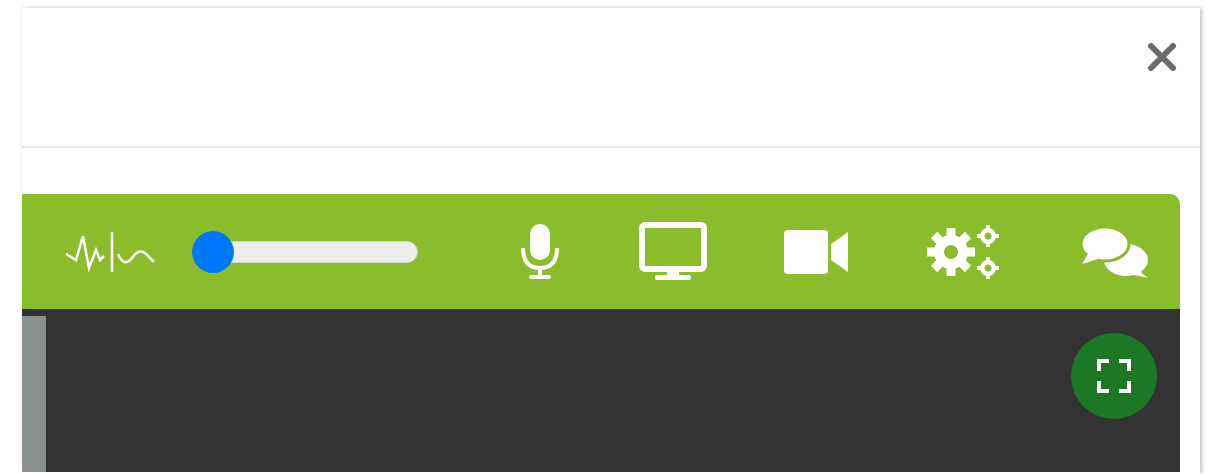 This screenshot has width=1213, height=474. I want to click on monitor-icon, so click(673, 251).